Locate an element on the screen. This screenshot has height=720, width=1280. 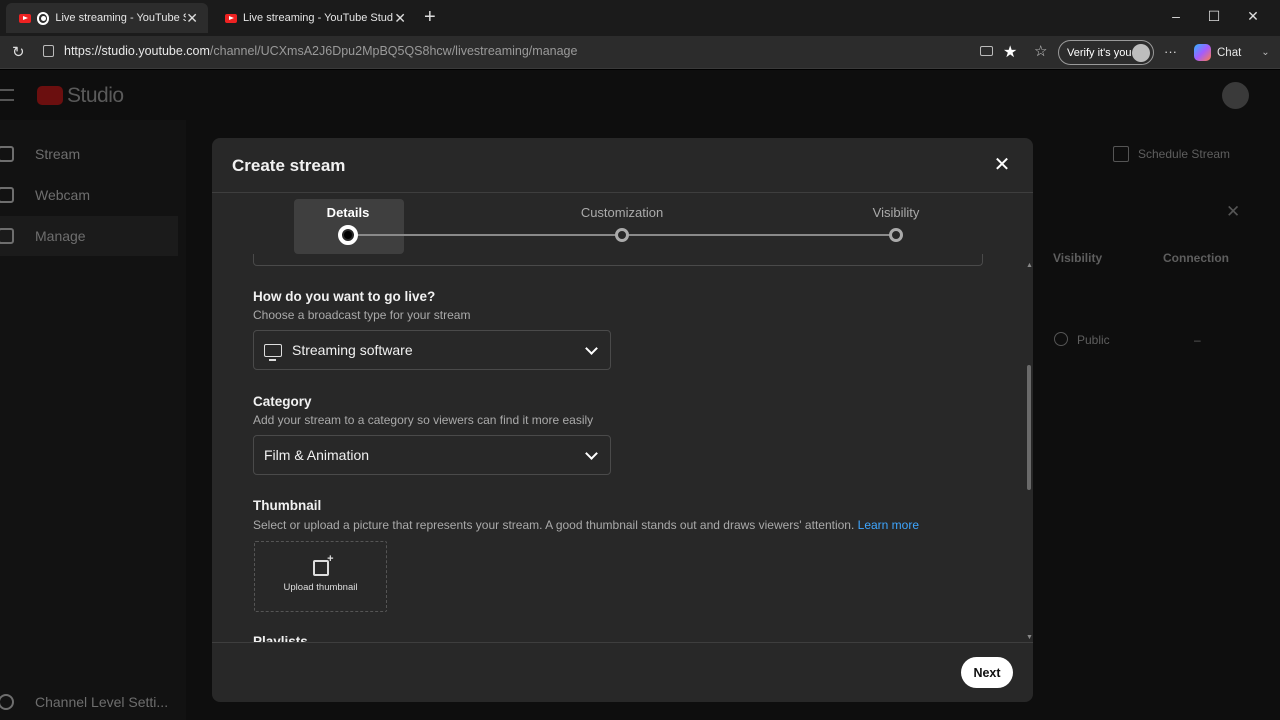
globe-icon is located at coordinates (1061, 339).